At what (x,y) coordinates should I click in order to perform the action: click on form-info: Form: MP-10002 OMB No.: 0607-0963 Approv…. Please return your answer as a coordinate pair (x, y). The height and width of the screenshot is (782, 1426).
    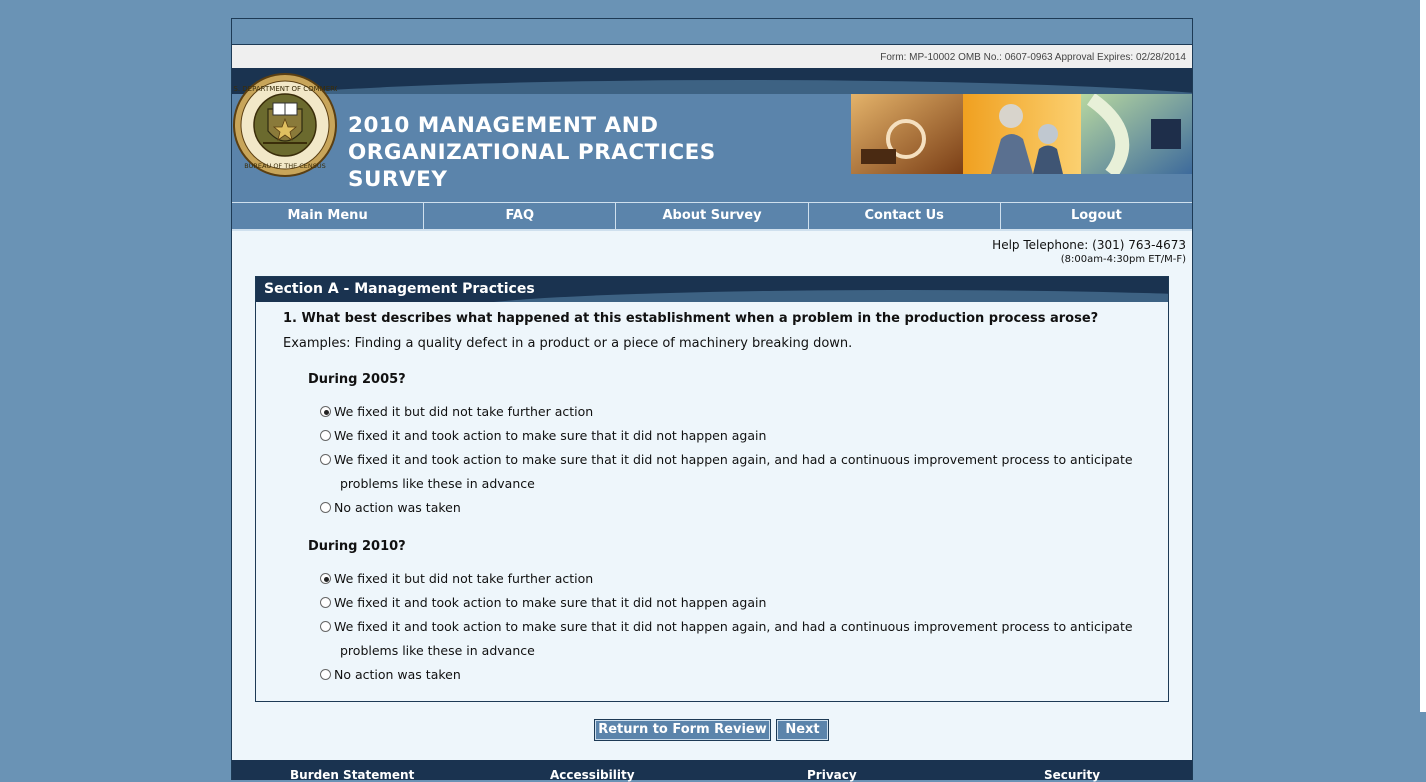
    Looking at the image, I should click on (712, 56).